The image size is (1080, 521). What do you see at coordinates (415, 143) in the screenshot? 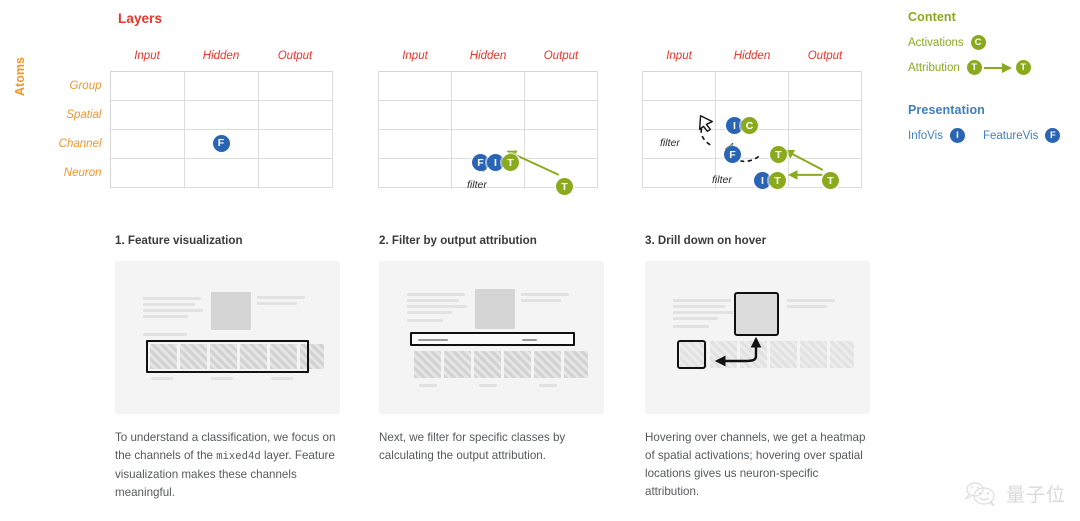
I see `matrix-2-cell-channel-input` at bounding box center [415, 143].